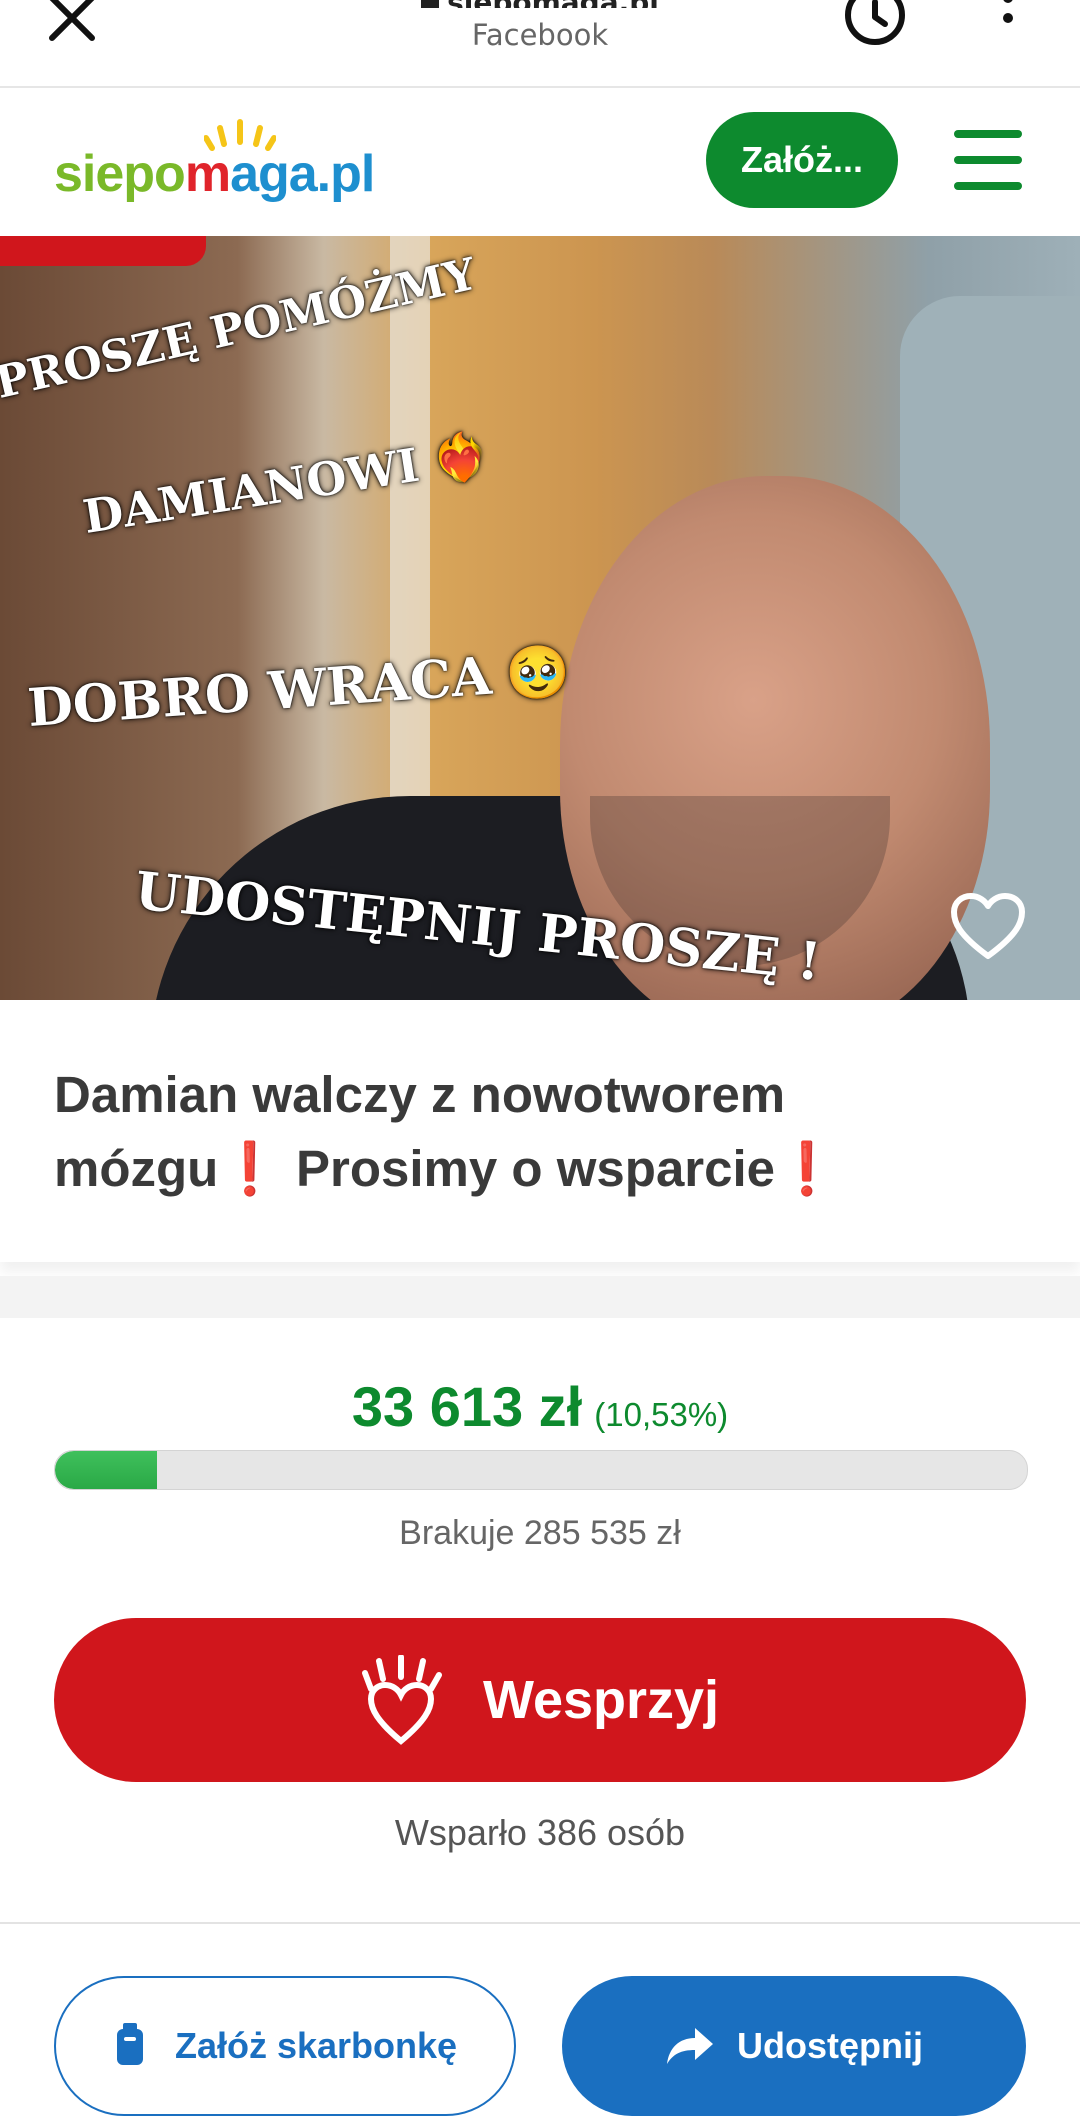  I want to click on piggybank-jar-icon, so click(129, 2044).